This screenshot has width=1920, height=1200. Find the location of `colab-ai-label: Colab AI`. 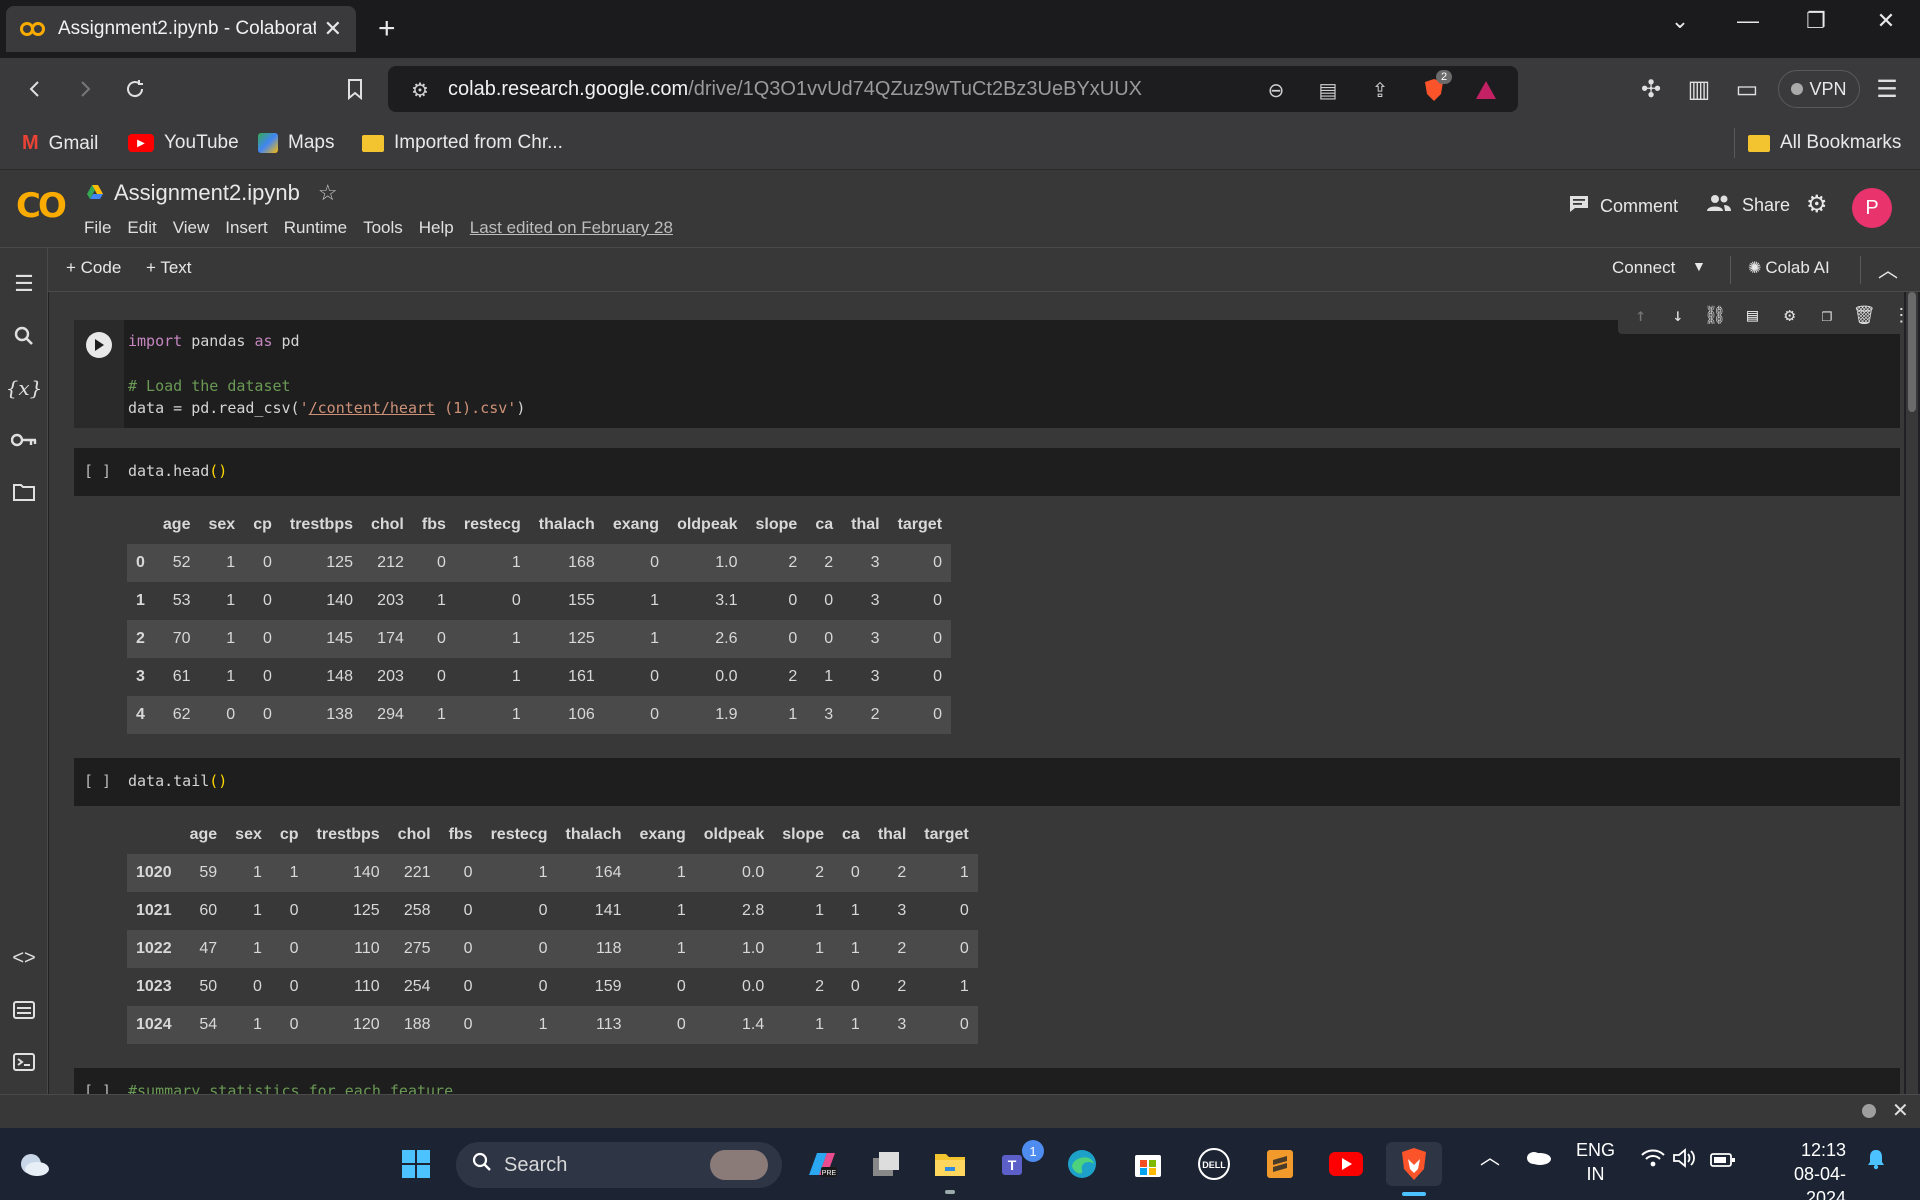

colab-ai-label: Colab AI is located at coordinates (1797, 267).